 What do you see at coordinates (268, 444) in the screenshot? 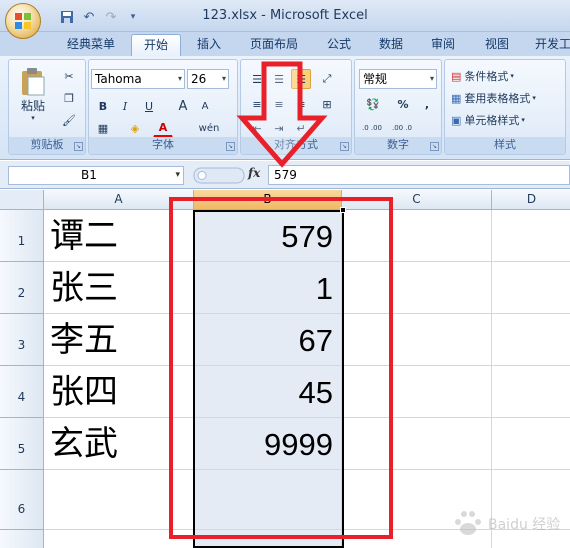
I see `cell-b5: 9999` at bounding box center [268, 444].